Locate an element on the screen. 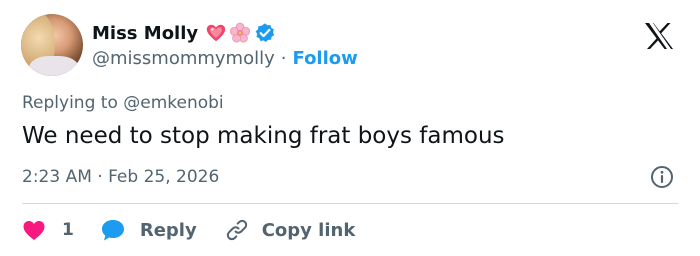 This screenshot has height=256, width=700. tweet-text: We need to stop making frat boys famous is located at coordinates (263, 136).